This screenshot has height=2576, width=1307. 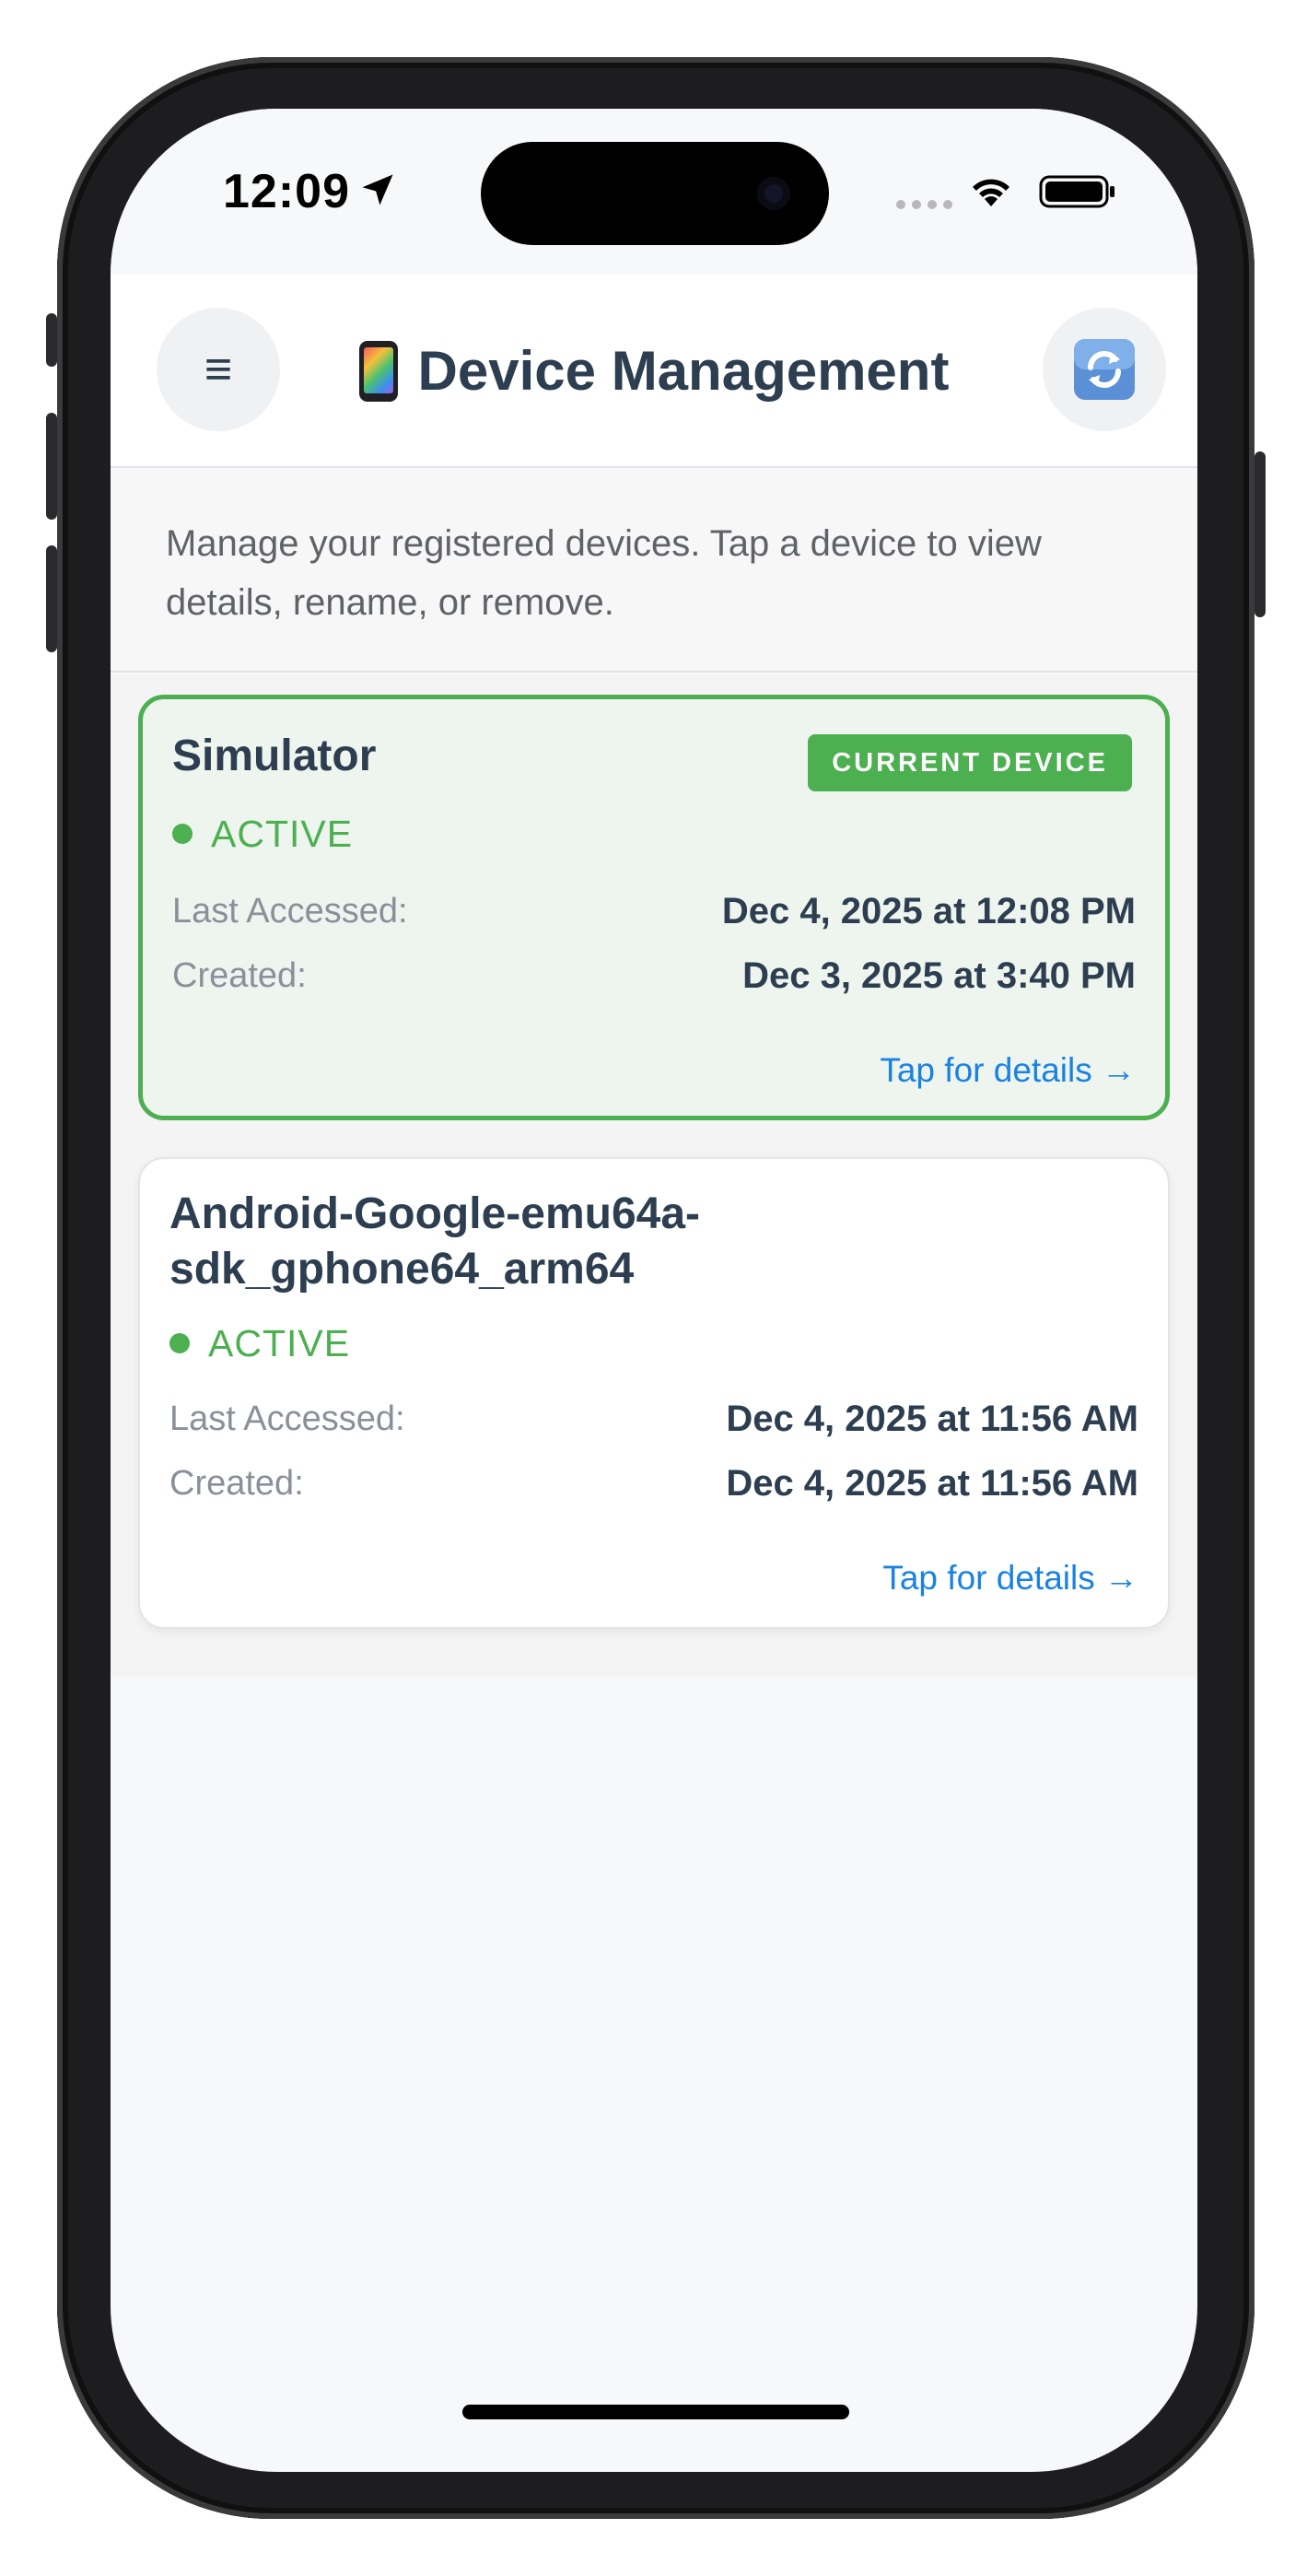 I want to click on front-camera-icon, so click(x=774, y=193).